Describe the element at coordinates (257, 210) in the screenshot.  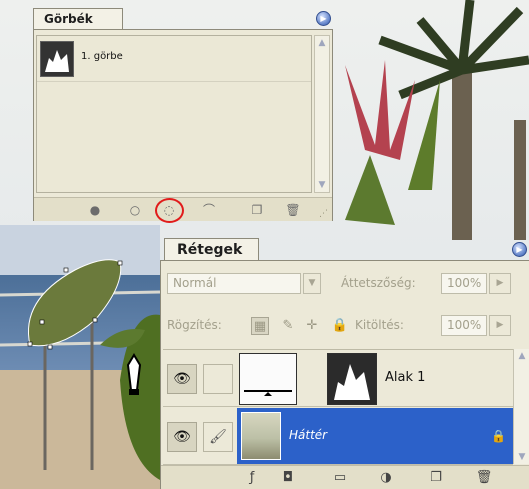
I see `new-path-icon: ❐` at that location.